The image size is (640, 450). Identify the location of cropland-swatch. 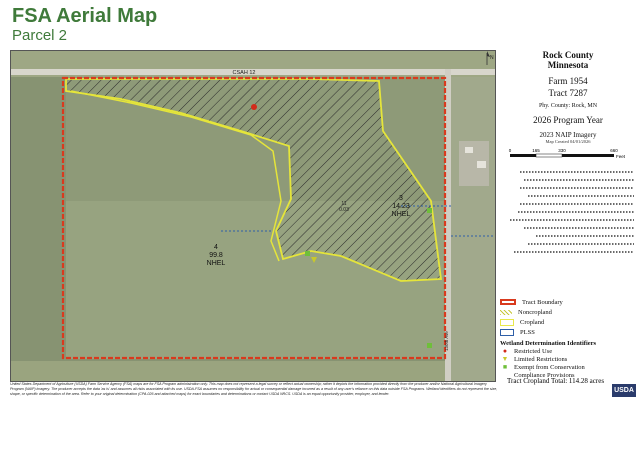
(507, 322).